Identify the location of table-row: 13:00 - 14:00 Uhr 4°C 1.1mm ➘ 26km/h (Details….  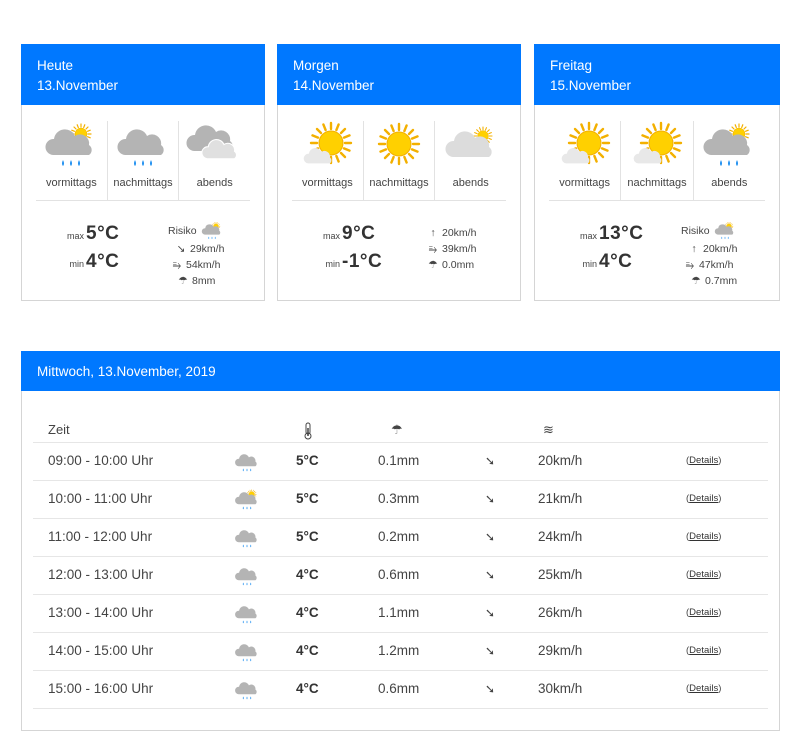
(400, 613).